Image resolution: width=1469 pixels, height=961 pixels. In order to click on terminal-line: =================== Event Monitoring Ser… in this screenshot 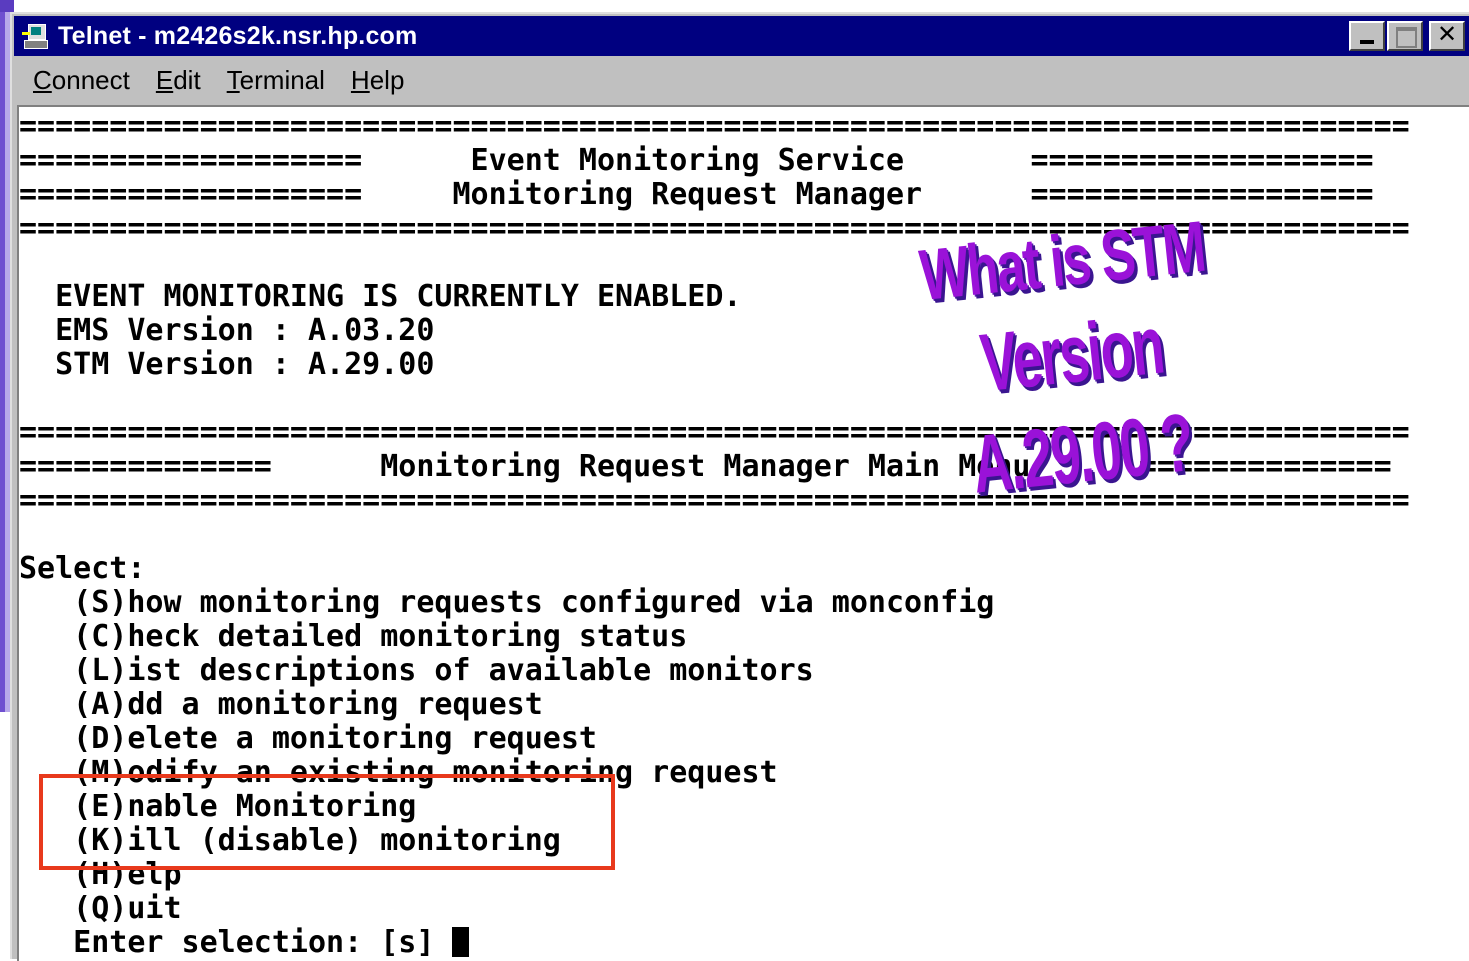, I will do `click(696, 160)`.